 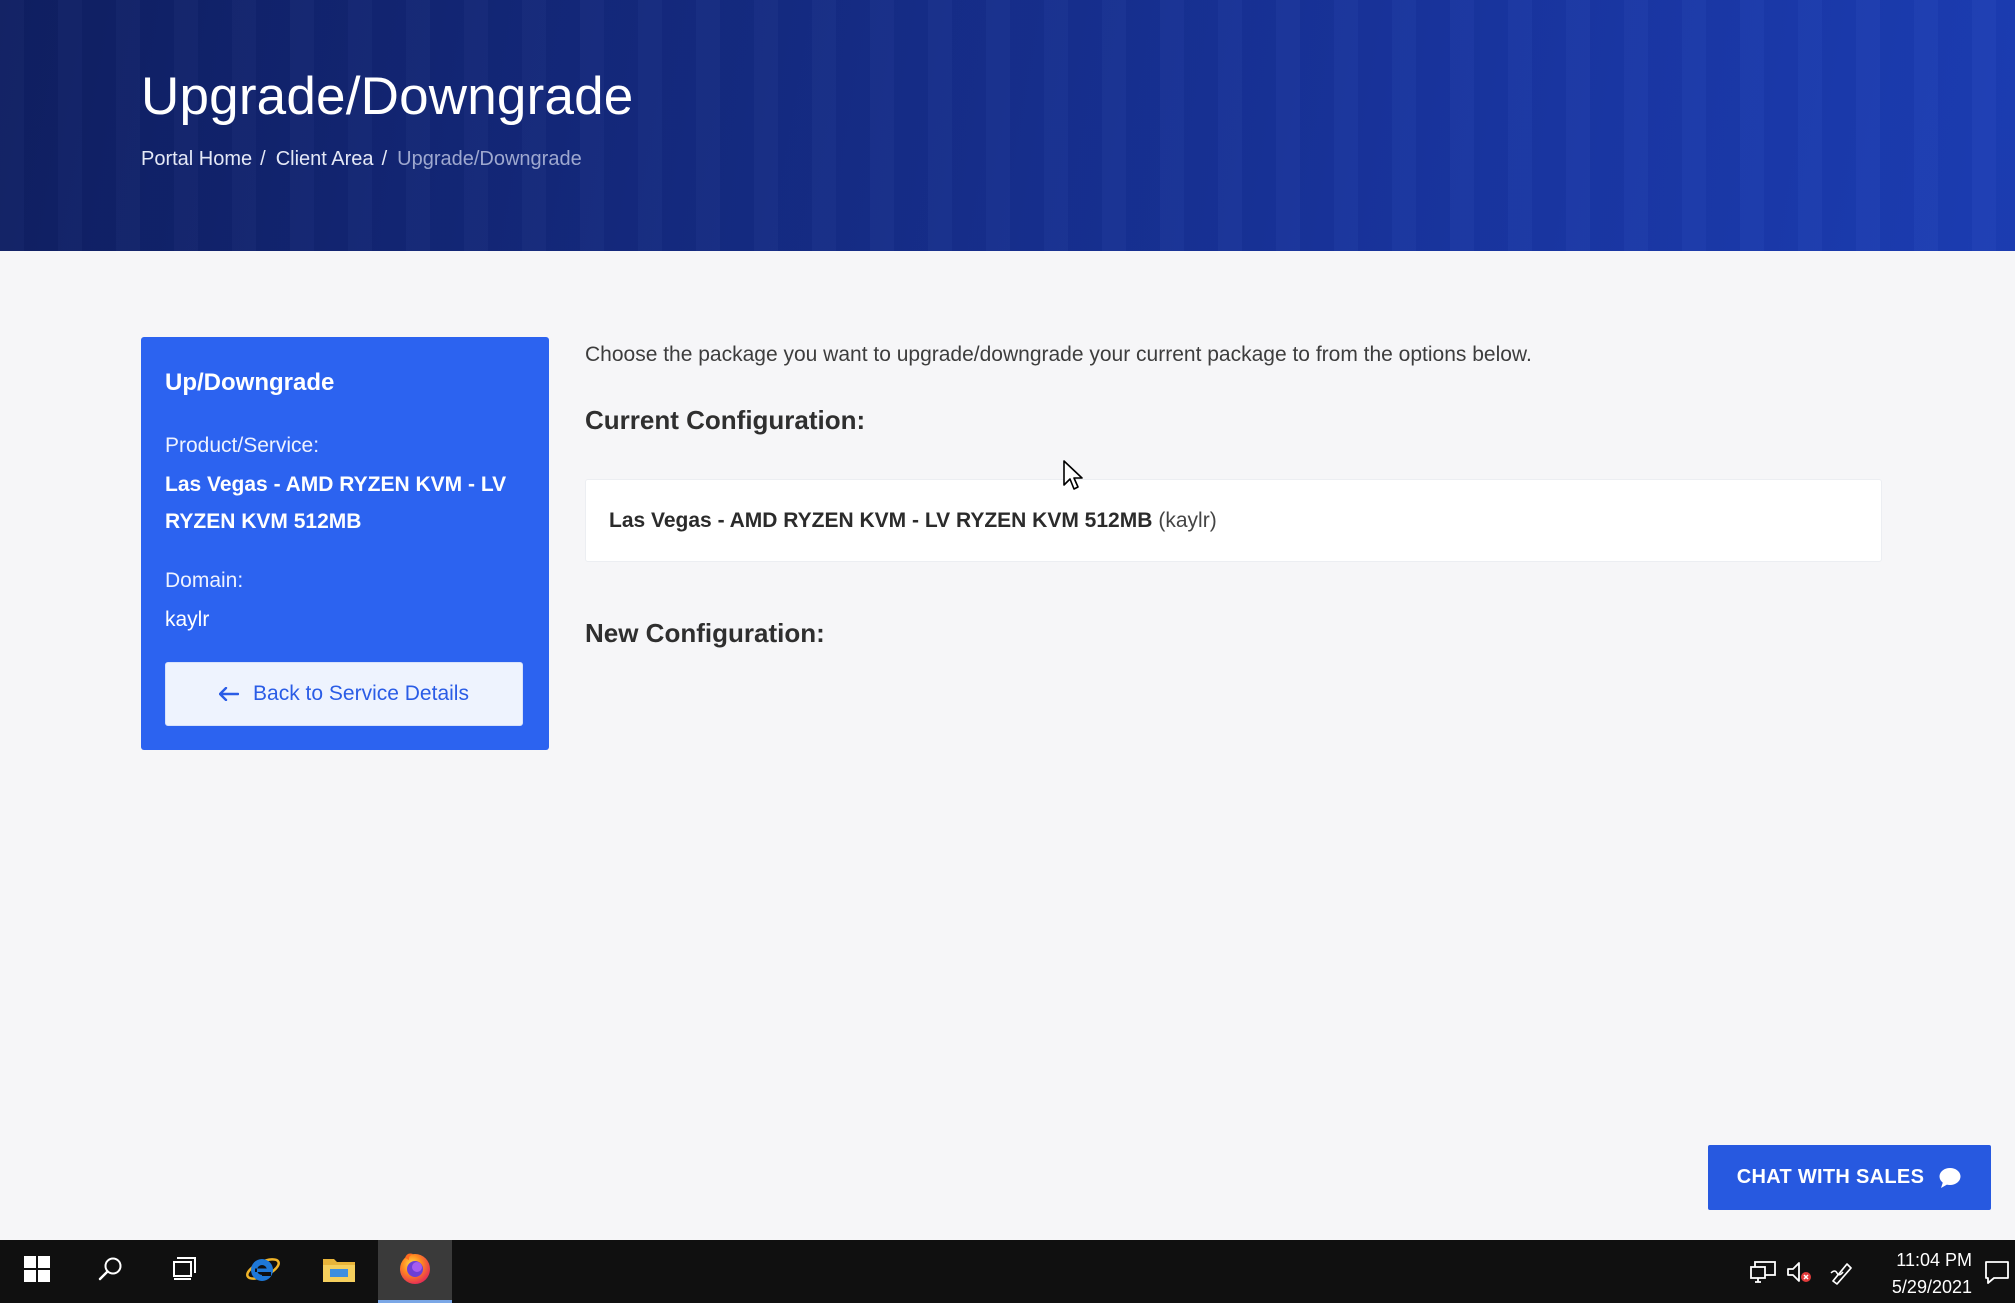 What do you see at coordinates (204, 580) in the screenshot?
I see `domain-label: Domain:` at bounding box center [204, 580].